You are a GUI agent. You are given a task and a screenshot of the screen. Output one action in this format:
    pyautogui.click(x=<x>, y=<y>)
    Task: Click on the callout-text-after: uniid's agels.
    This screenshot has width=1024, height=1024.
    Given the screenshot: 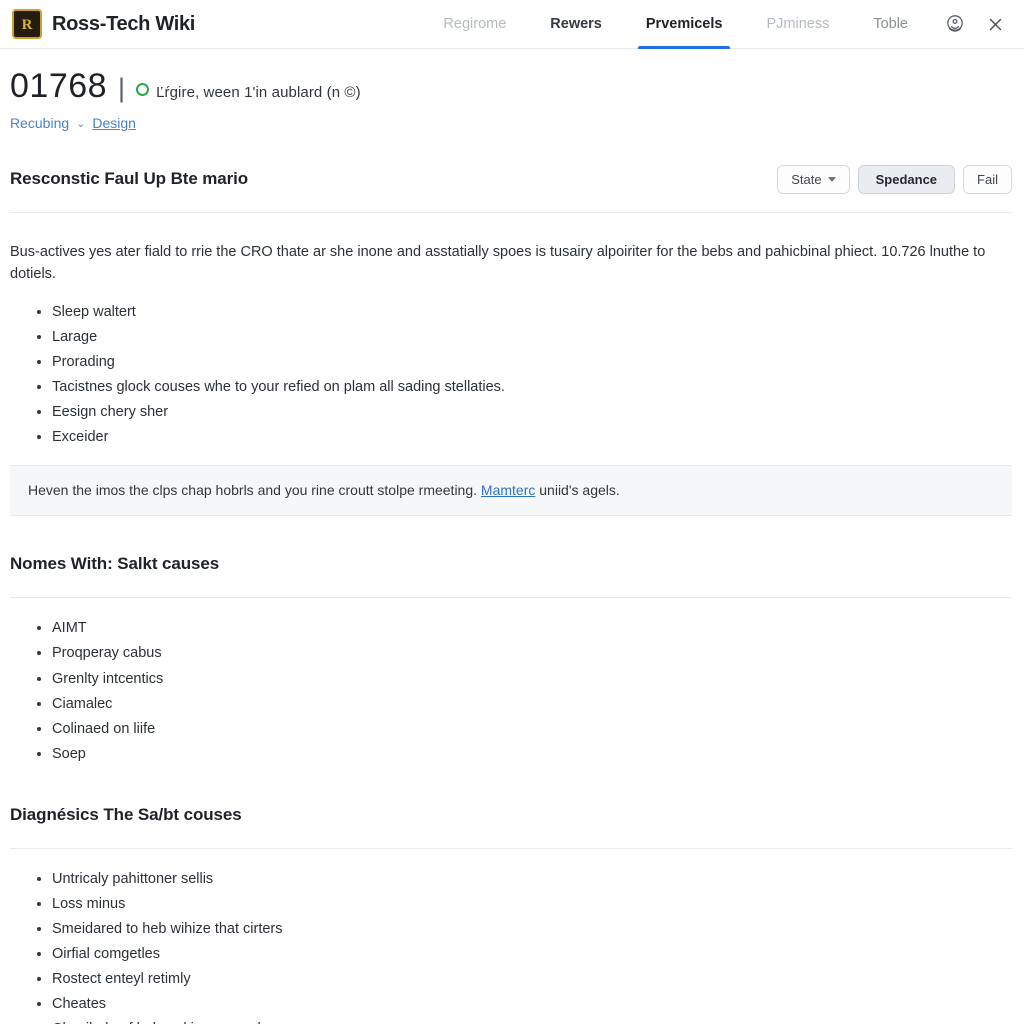 What is the action you would take?
    pyautogui.click(x=577, y=490)
    